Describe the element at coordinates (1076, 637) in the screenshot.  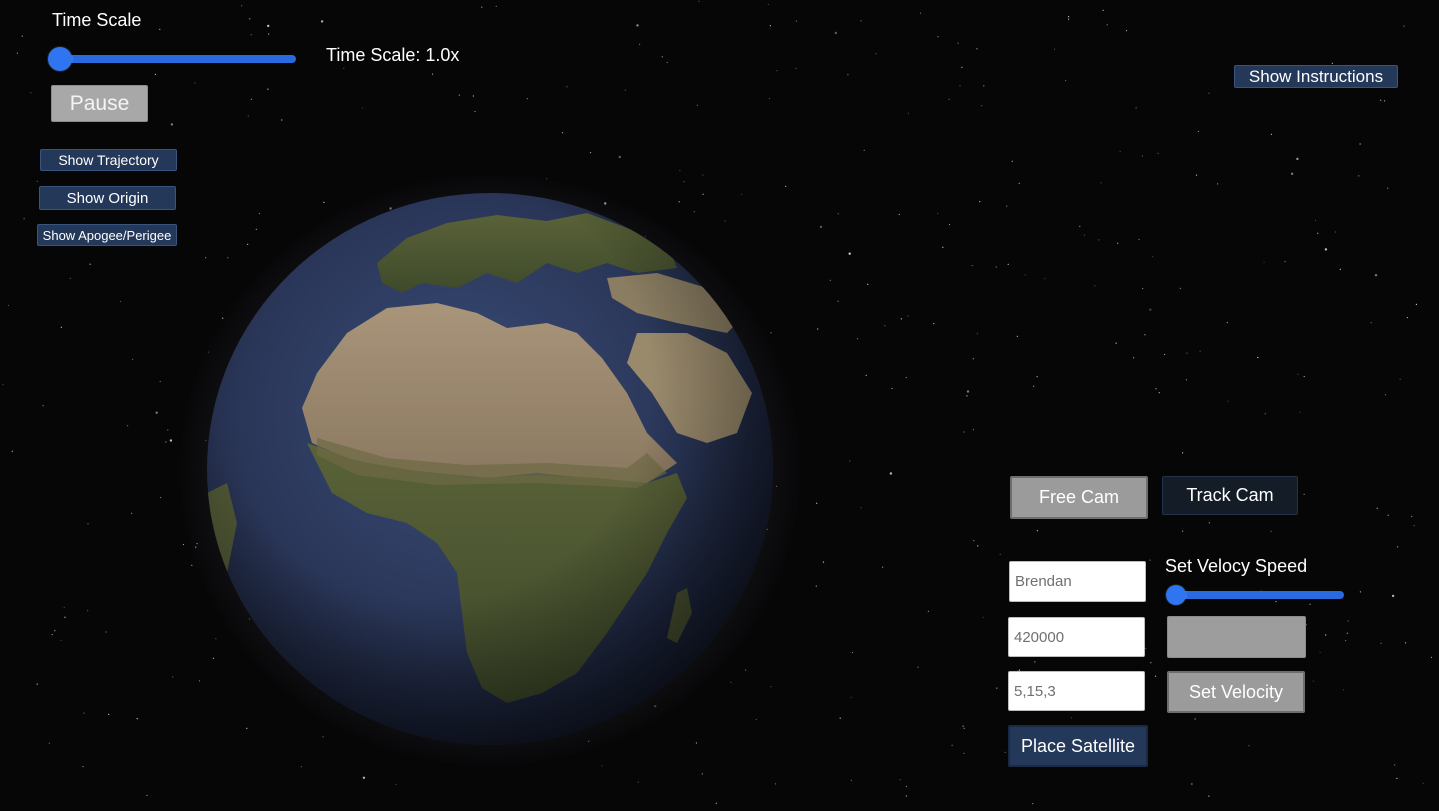
I see `altitude-field: 420000` at that location.